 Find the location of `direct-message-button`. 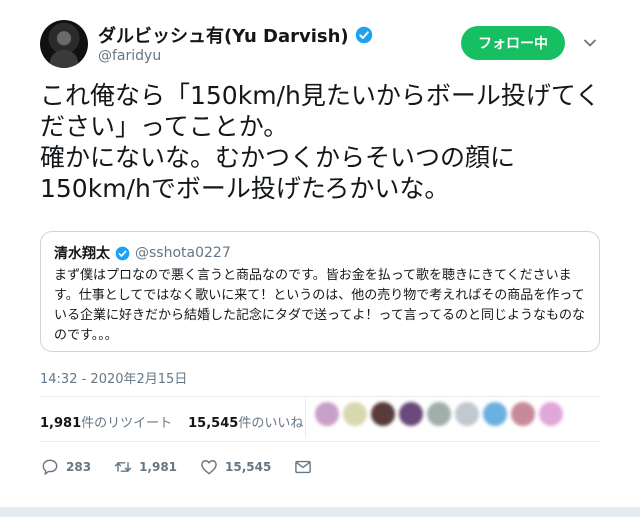

direct-message-button is located at coordinates (303, 467).